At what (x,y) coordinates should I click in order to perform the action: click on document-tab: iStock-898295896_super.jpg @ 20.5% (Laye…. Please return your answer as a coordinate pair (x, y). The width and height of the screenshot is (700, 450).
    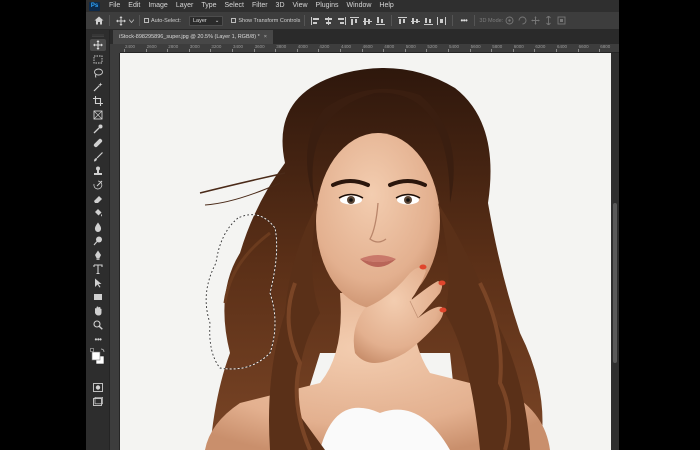
    Looking at the image, I should click on (193, 37).